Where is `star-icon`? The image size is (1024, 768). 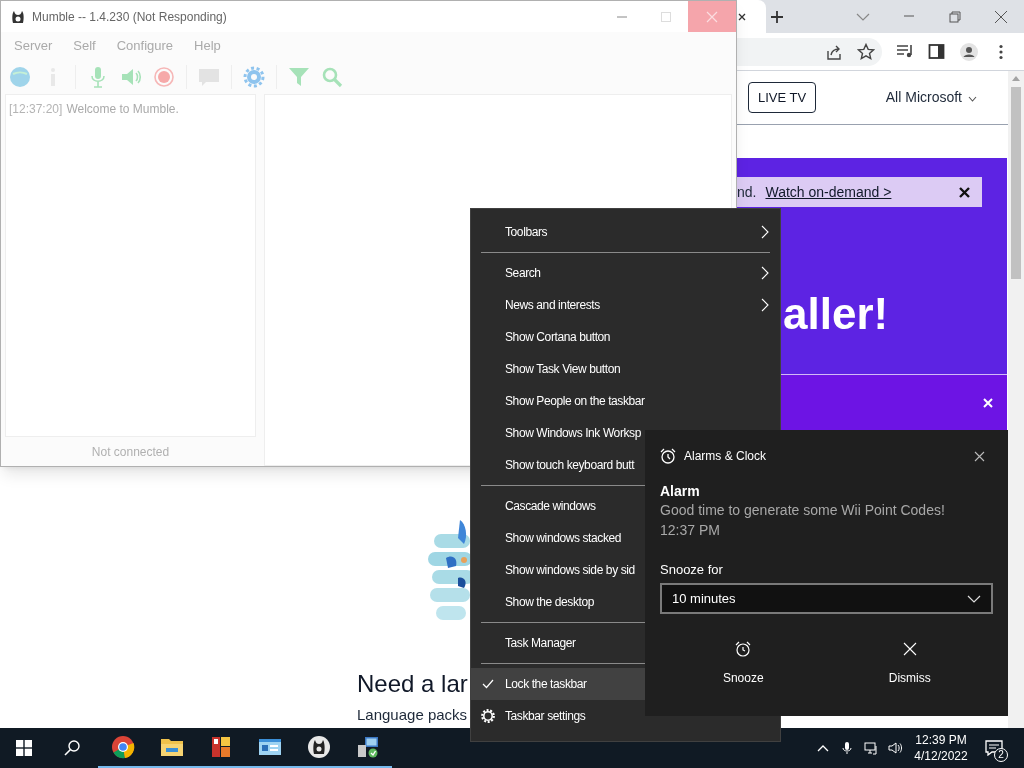
star-icon is located at coordinates (866, 51).